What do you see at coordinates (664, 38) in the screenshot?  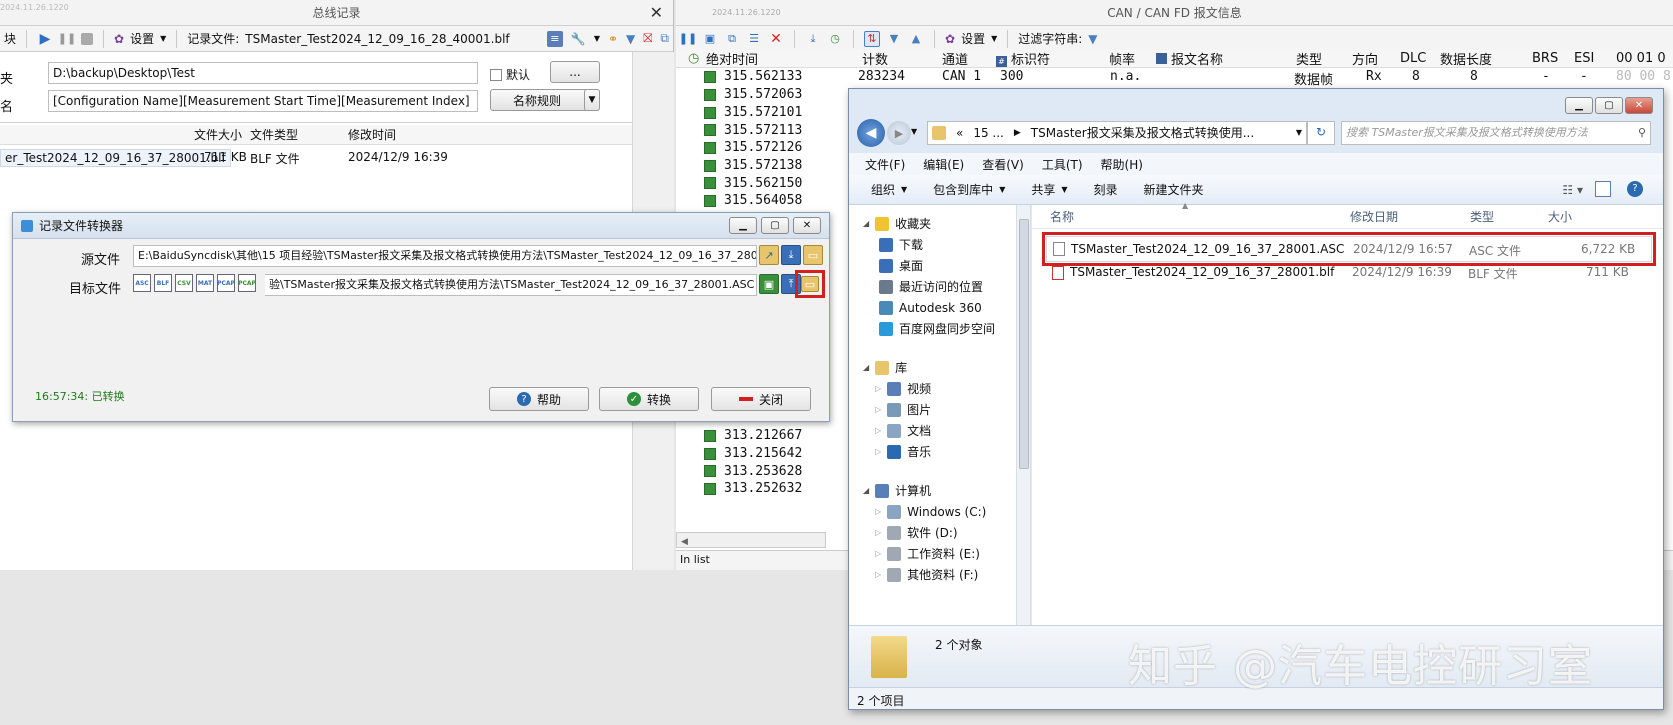 I see `export-icon: ⧉` at bounding box center [664, 38].